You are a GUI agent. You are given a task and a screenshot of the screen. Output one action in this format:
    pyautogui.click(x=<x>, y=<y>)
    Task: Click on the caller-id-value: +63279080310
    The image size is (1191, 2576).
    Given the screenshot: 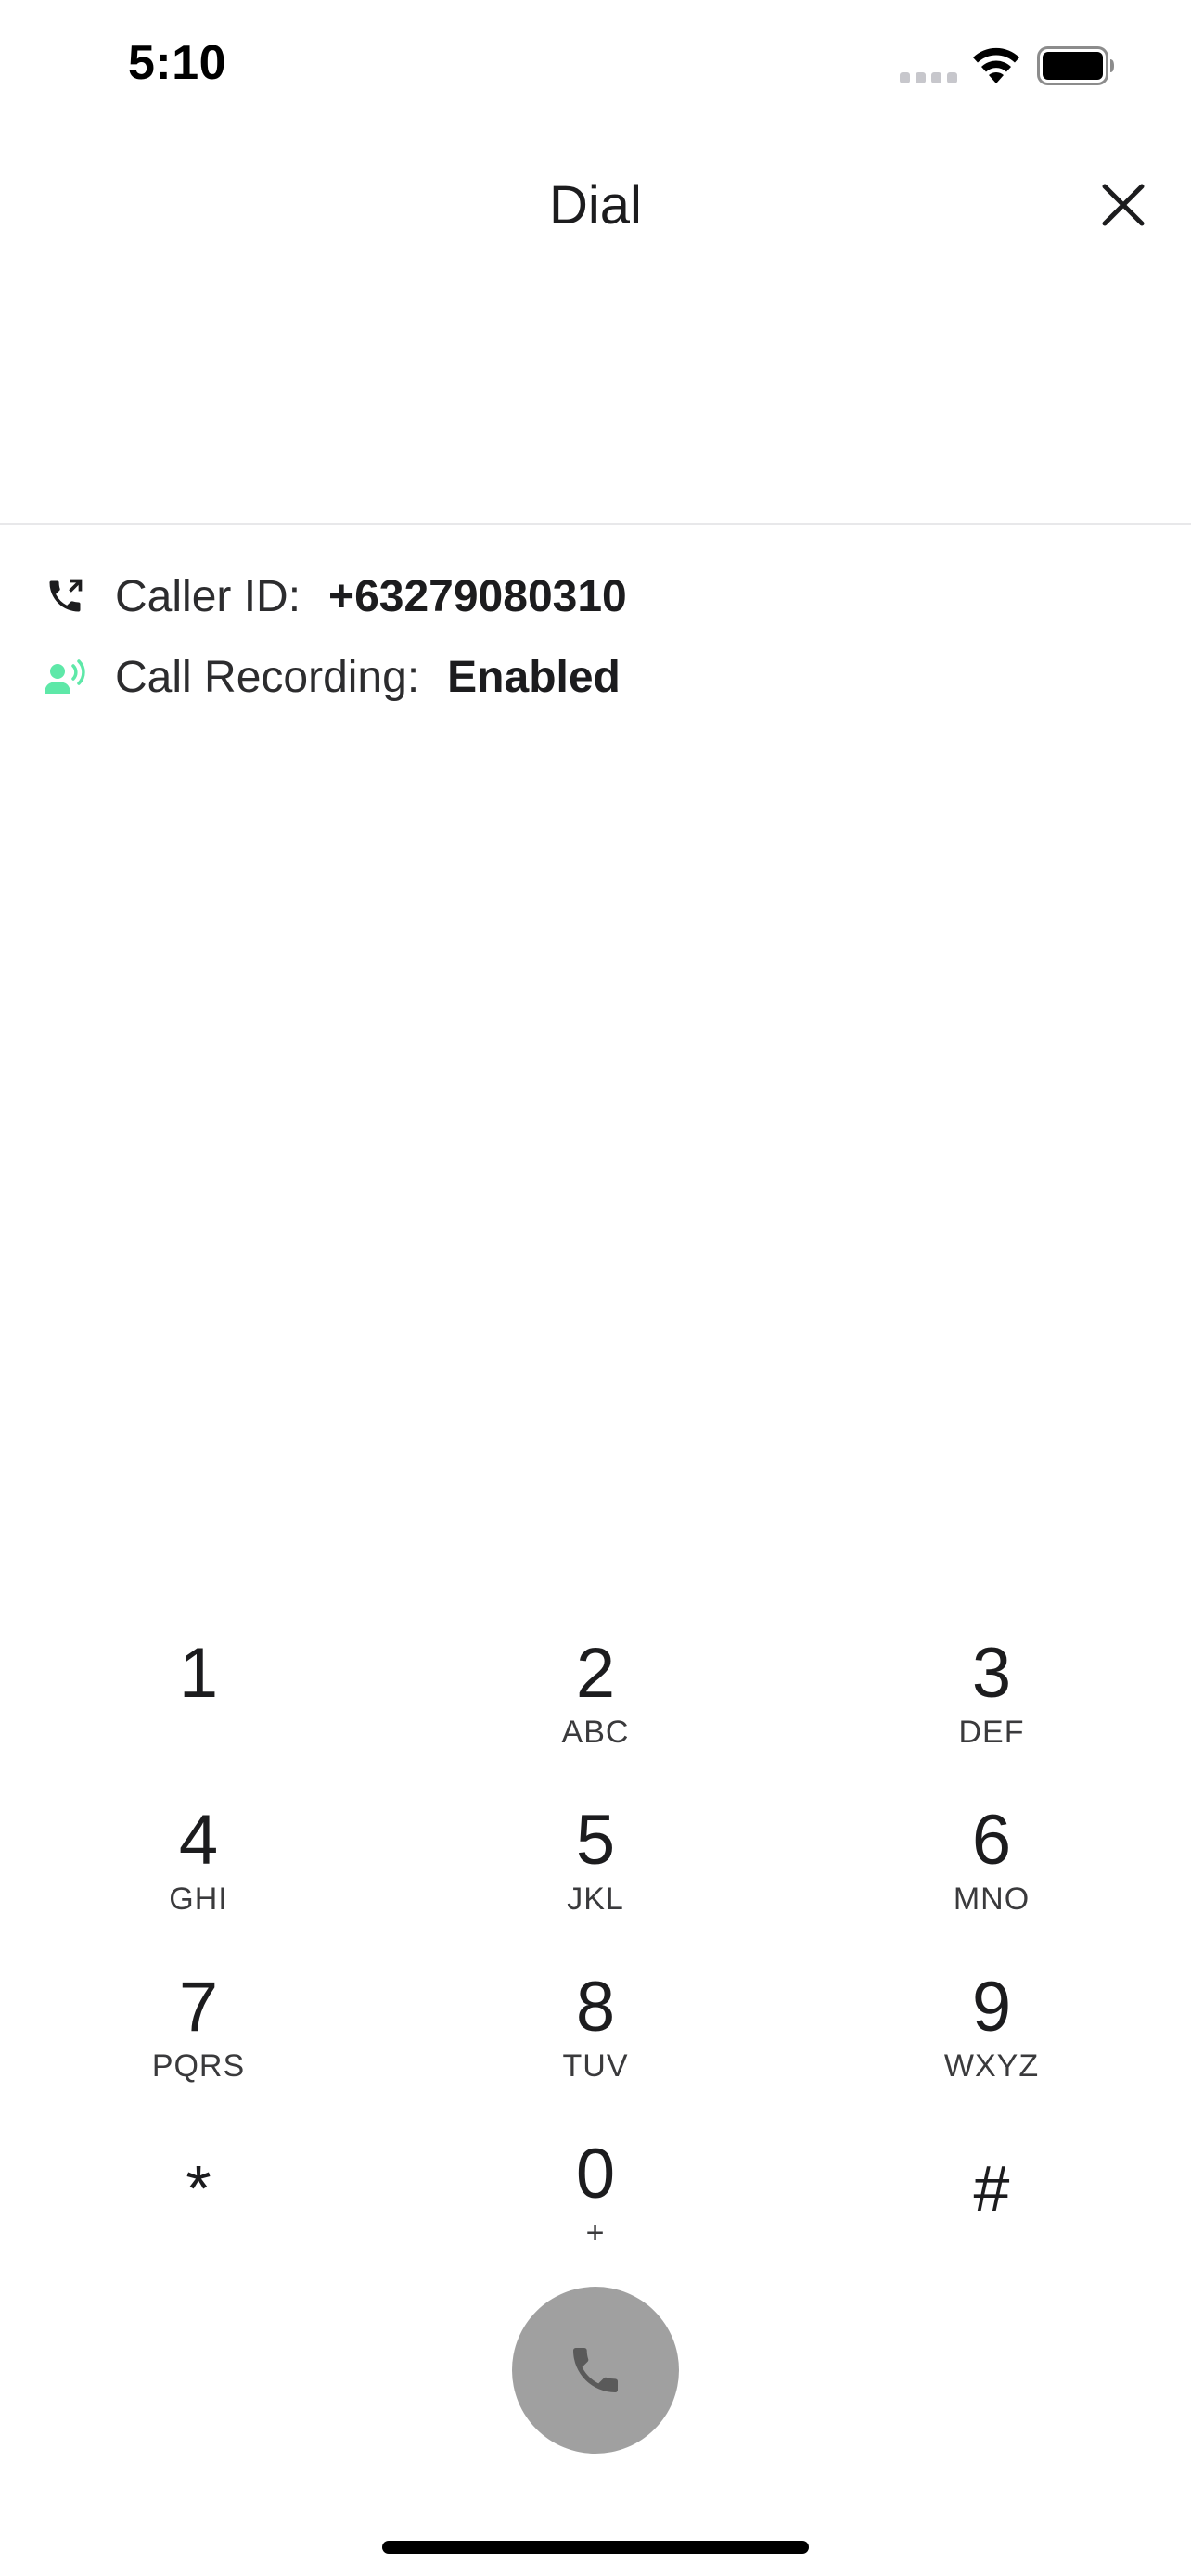 What is the action you would take?
    pyautogui.click(x=477, y=596)
    